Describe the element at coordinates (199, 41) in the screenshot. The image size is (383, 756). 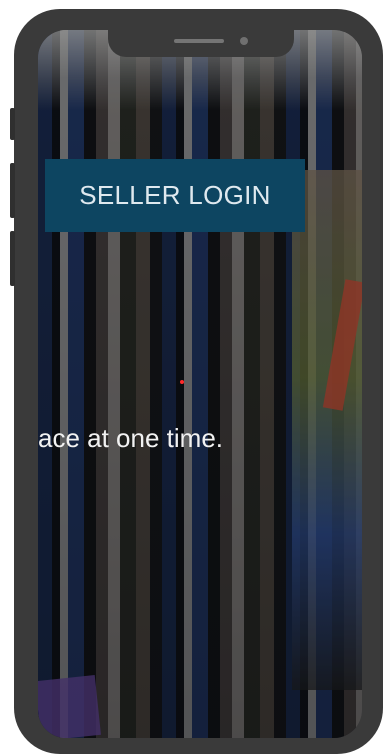
I see `speaker-icon` at that location.